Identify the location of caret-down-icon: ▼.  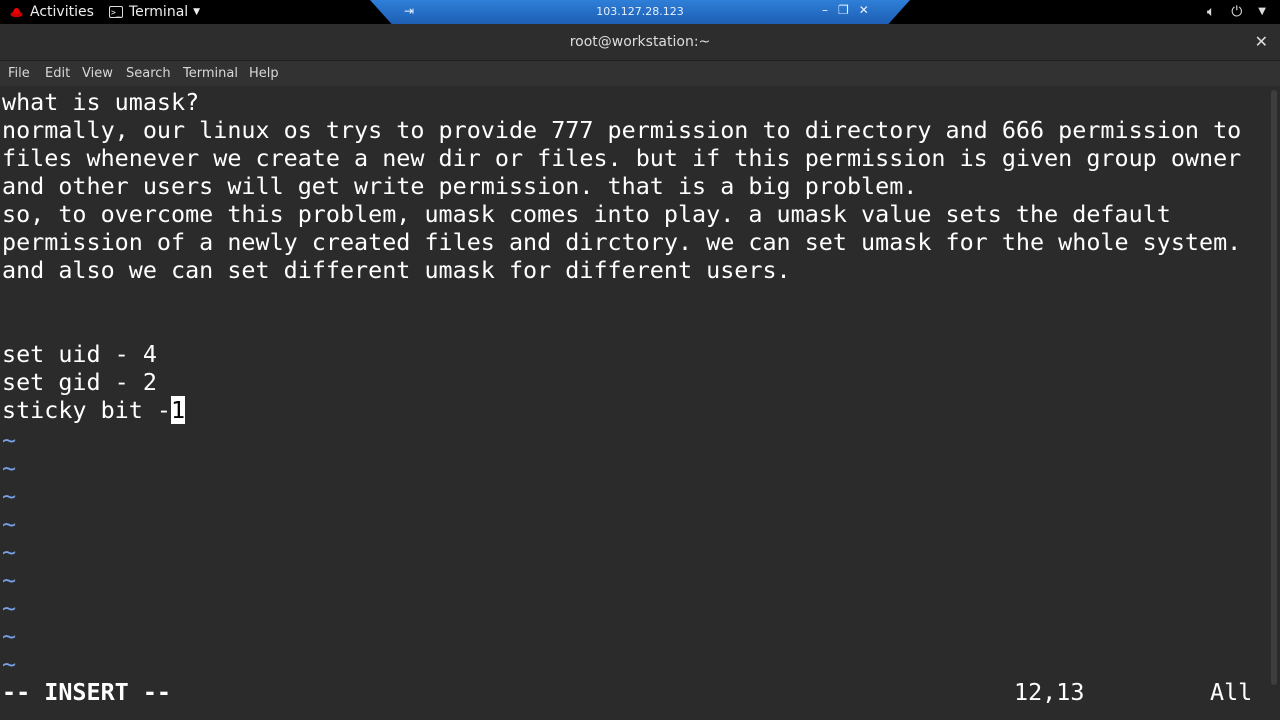
(197, 12).